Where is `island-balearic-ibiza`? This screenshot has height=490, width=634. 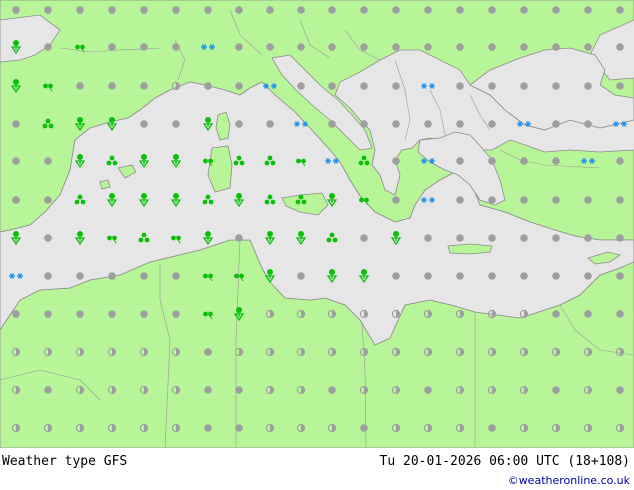
island-balearic-ibiza is located at coordinates (105, 184).